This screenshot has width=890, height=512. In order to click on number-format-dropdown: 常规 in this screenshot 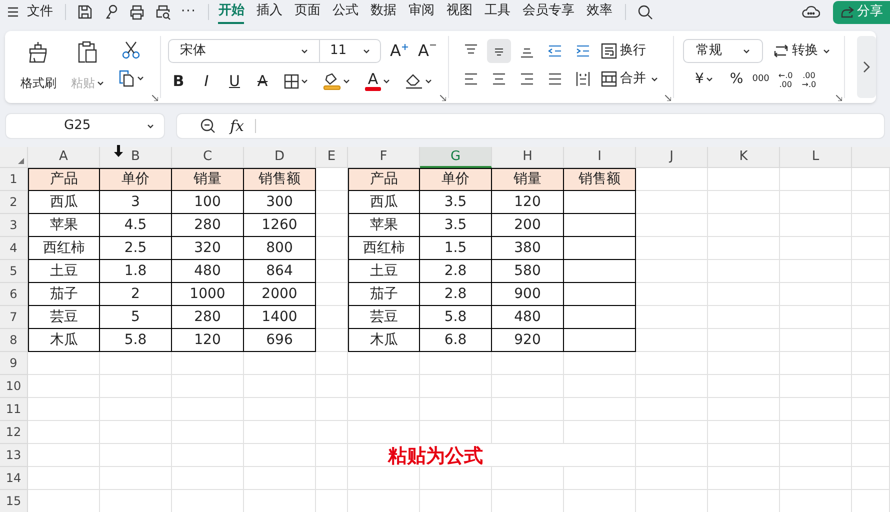, I will do `click(723, 51)`.